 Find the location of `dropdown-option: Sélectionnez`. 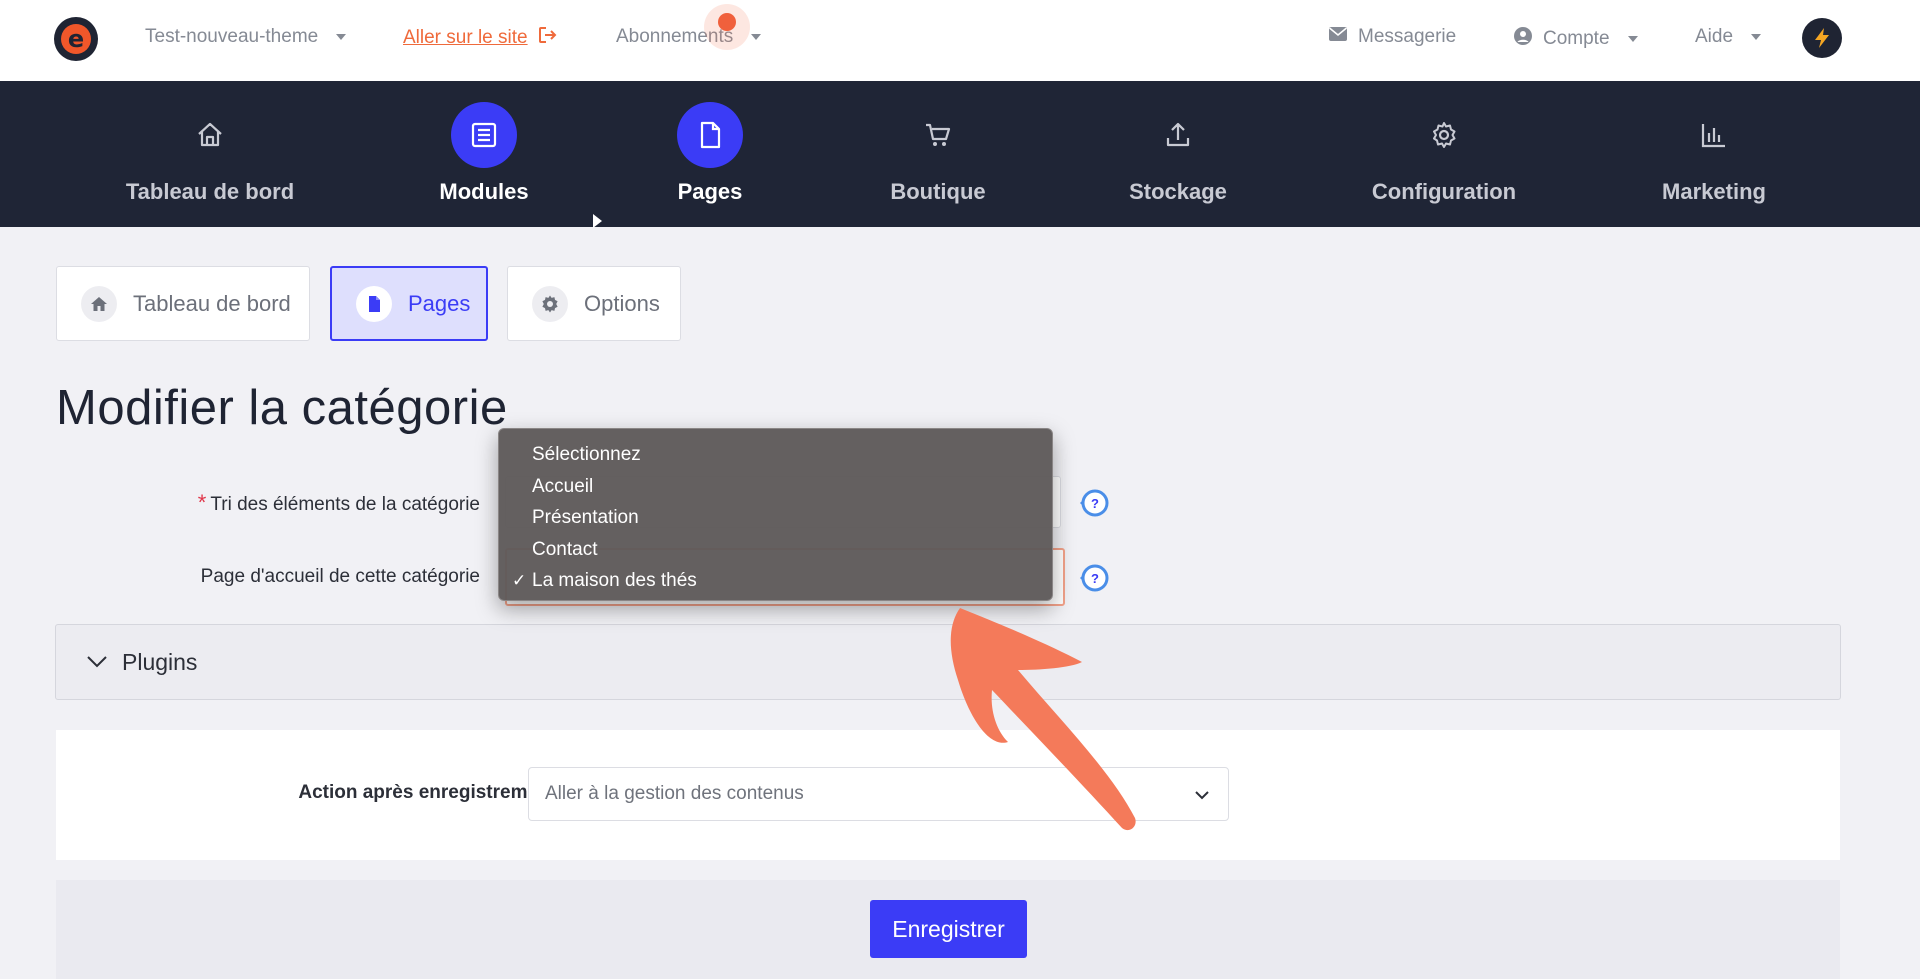

dropdown-option: Sélectionnez is located at coordinates (775, 455).